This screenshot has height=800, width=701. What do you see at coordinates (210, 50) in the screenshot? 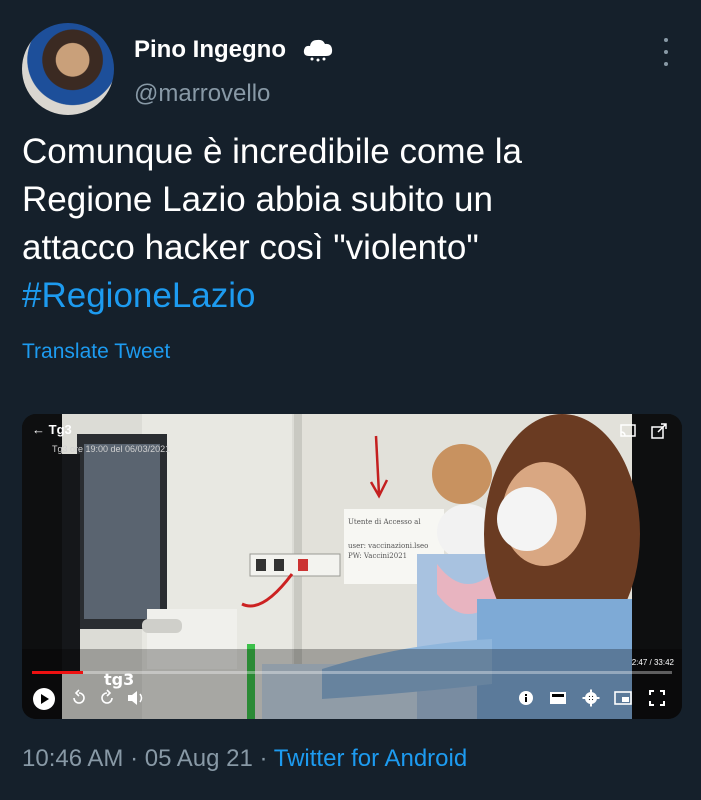
I see `display-name: Pino Ingegno` at bounding box center [210, 50].